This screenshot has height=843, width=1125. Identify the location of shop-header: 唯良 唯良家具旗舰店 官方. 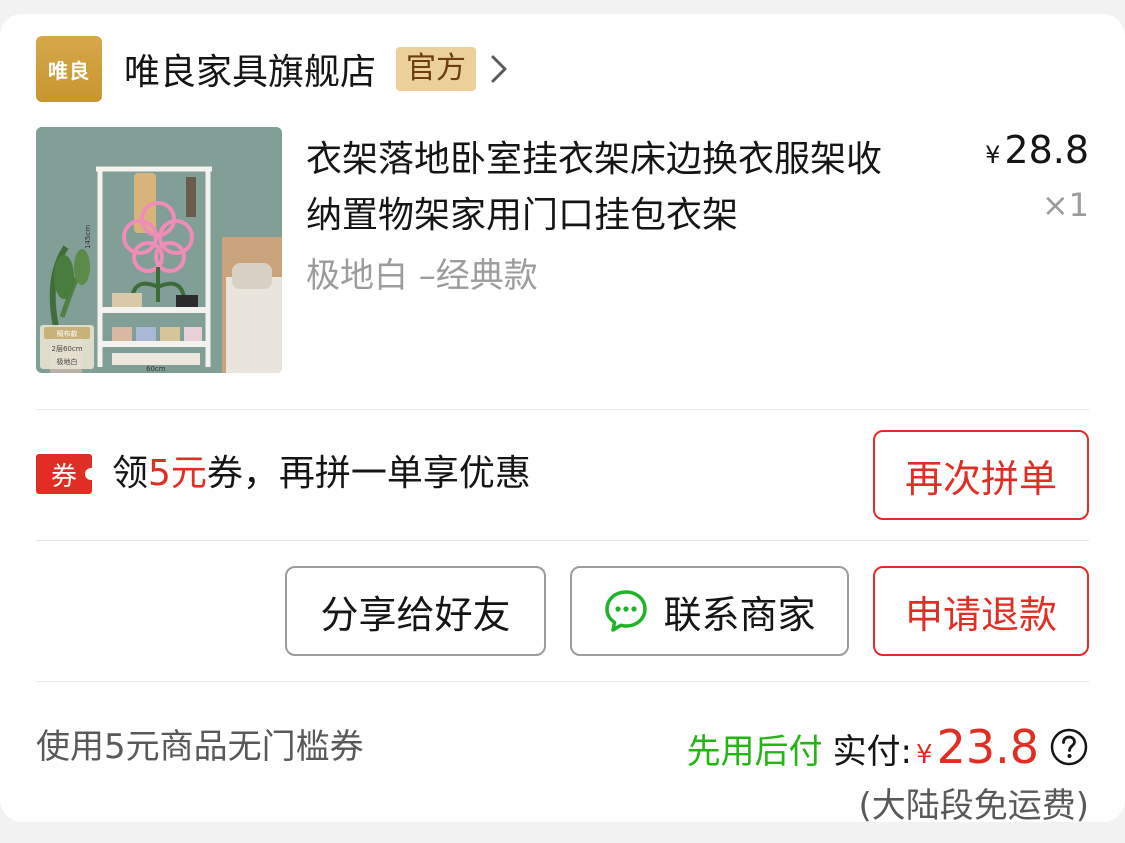
(272, 69).